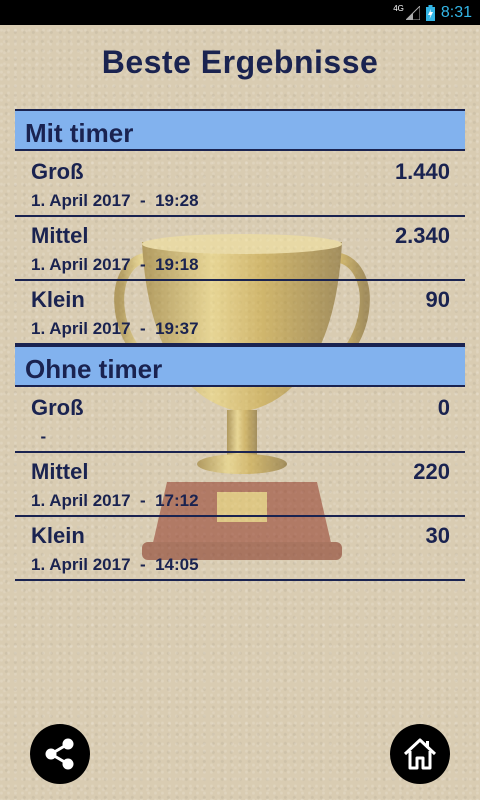 The height and width of the screenshot is (800, 480). What do you see at coordinates (115, 264) in the screenshot?
I see `date-label: 1. April 2017 - 19:18` at bounding box center [115, 264].